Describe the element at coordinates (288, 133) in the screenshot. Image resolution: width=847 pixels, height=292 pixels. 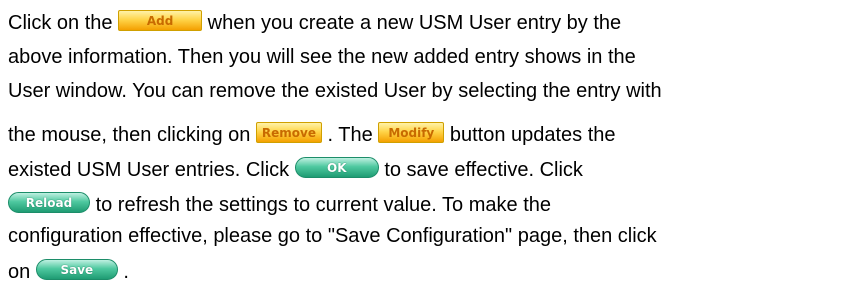
I see `remove-button-image: Remove` at that location.